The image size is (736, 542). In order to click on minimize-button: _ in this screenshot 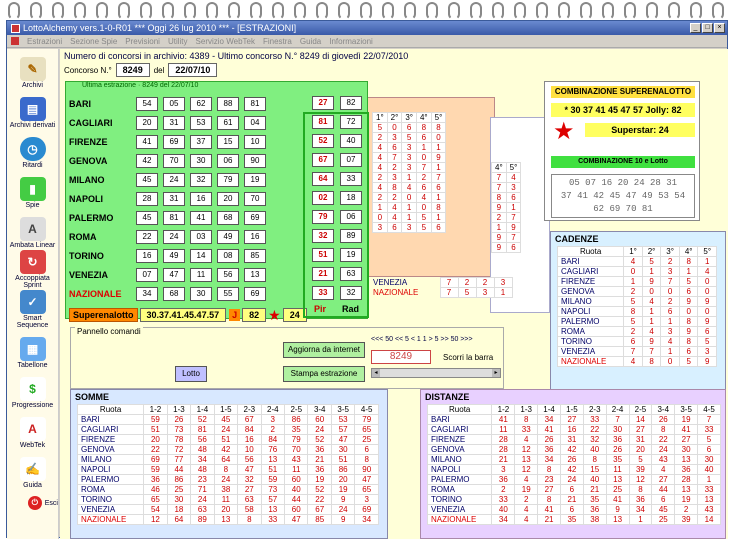, I will do `click(695, 28)`.